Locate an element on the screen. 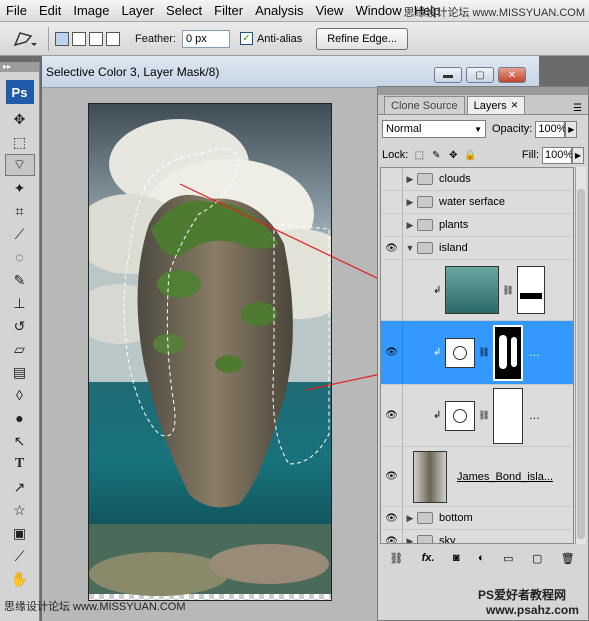  lock-position-icon: ✥ is located at coordinates (453, 155).